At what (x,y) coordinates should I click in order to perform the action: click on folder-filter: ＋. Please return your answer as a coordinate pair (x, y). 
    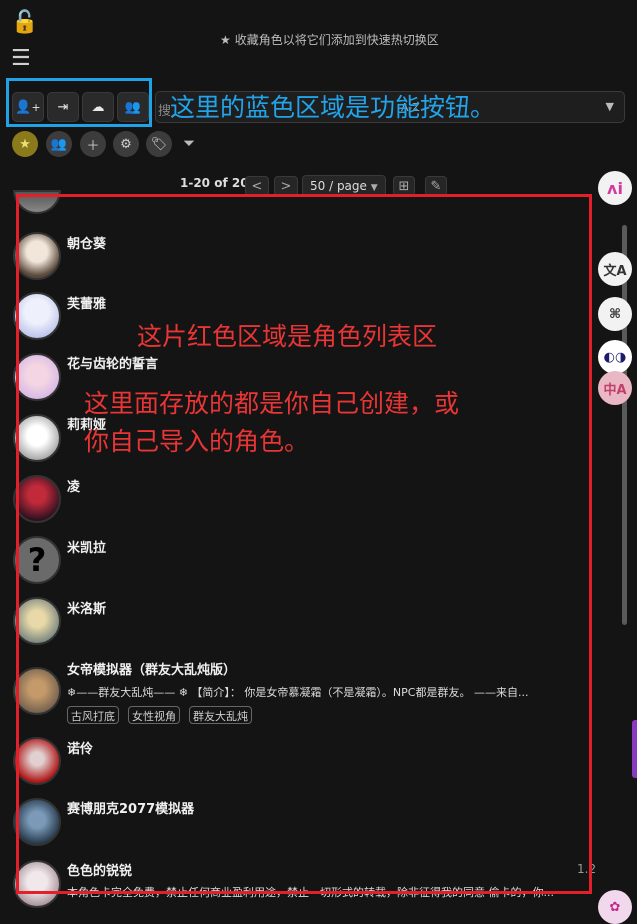
    Looking at the image, I should click on (93, 144).